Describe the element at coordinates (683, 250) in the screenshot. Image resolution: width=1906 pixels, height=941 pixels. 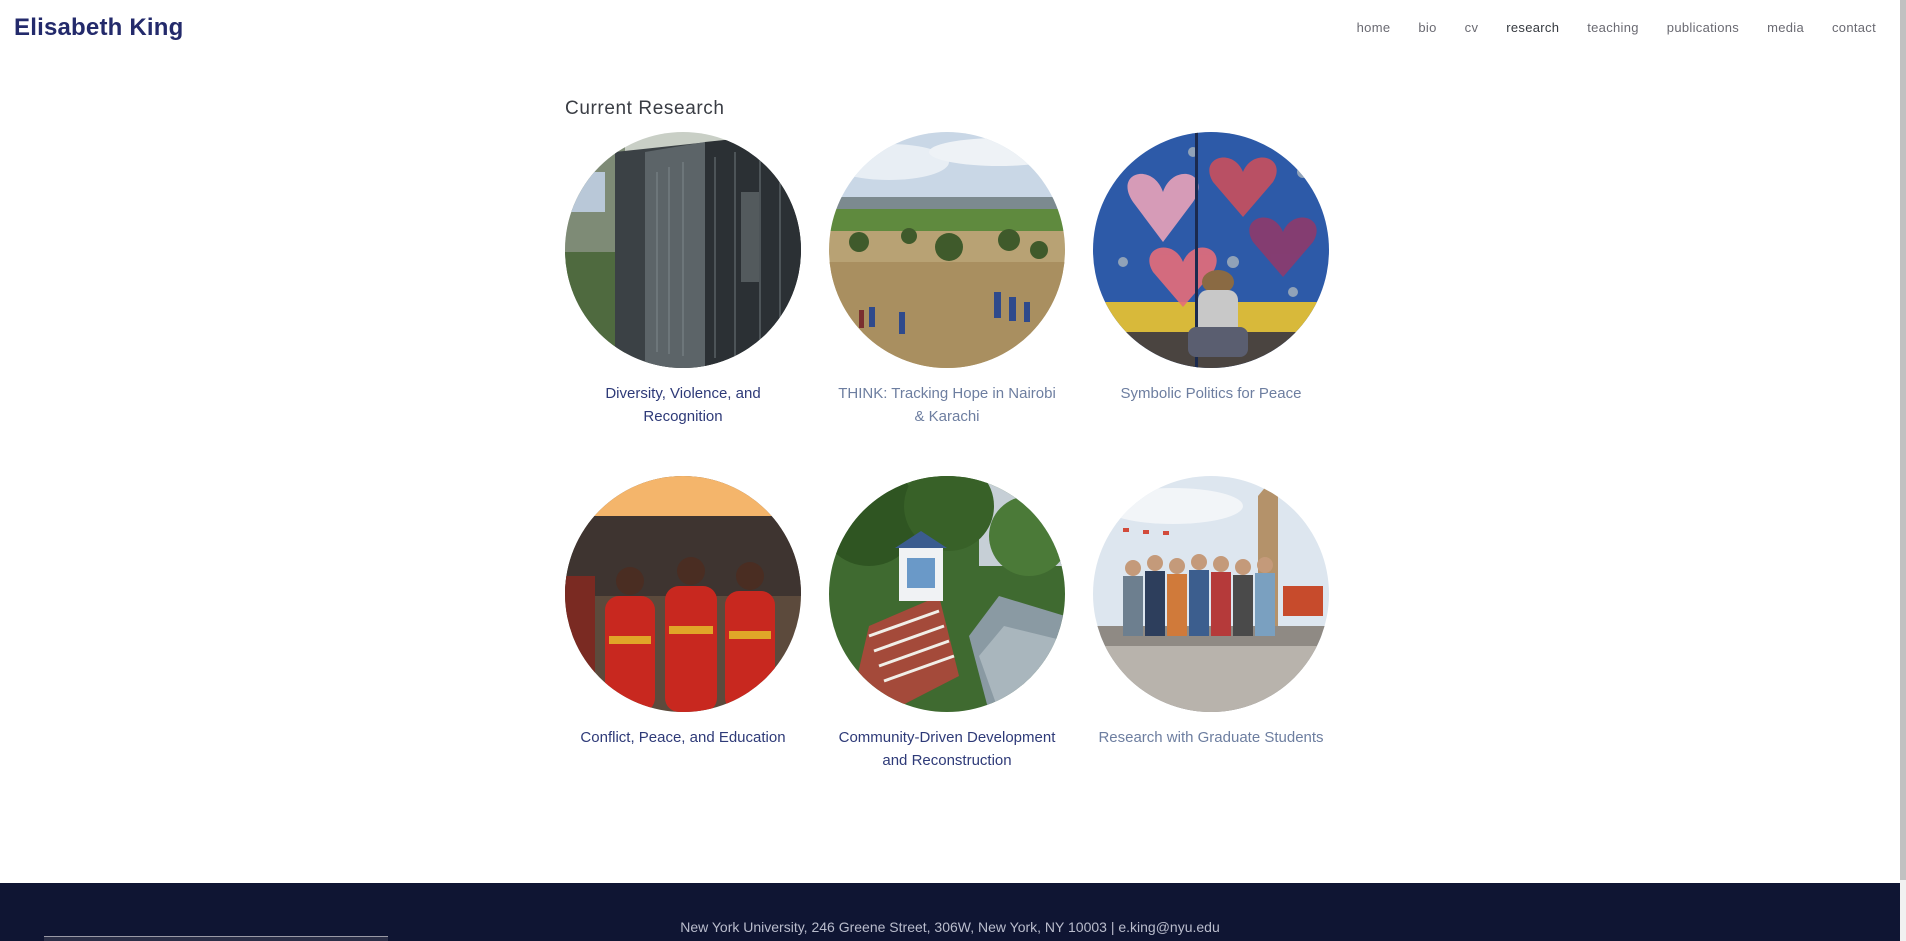
I see `memorial-wall-photo` at that location.